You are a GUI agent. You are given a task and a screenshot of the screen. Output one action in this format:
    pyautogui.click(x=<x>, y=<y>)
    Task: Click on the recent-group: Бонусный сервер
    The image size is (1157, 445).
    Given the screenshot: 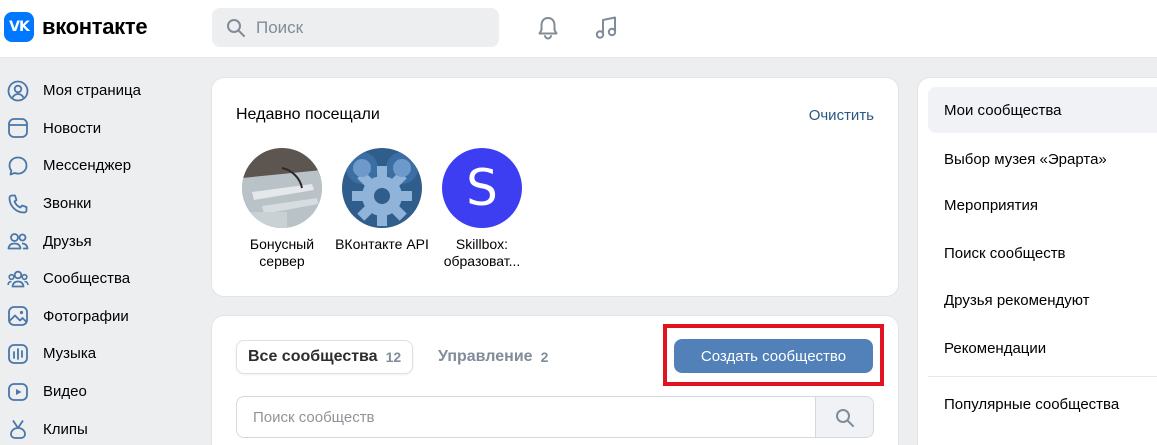 What is the action you would take?
    pyautogui.click(x=282, y=209)
    